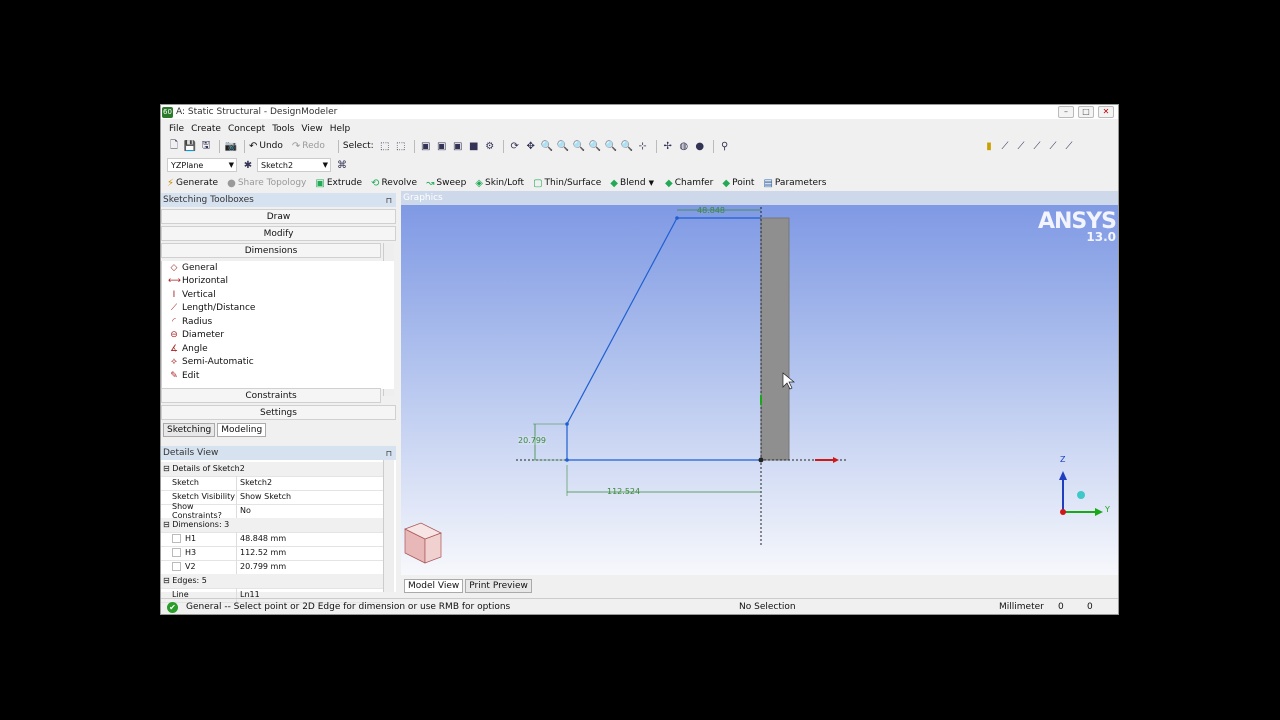 The height and width of the screenshot is (720, 1280). I want to click on skin-loft-button: ◈ Skin/Loft, so click(499, 183).